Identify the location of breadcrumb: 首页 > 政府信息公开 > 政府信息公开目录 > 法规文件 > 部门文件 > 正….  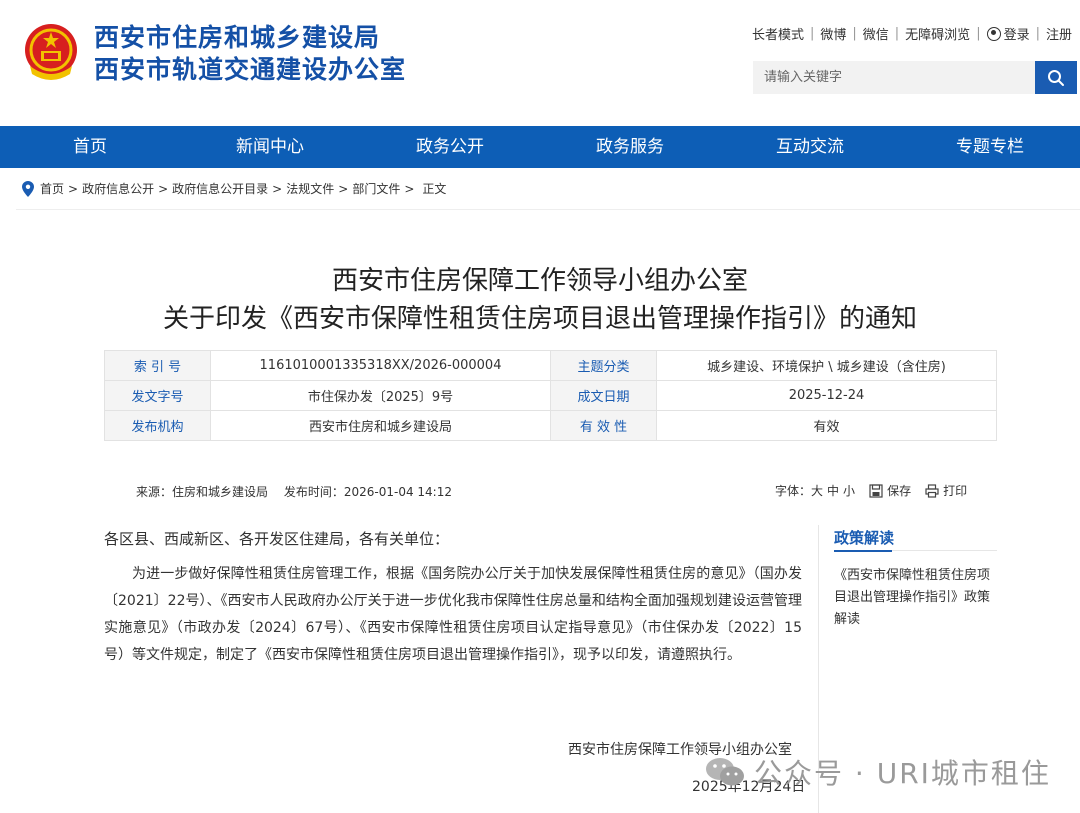
(234, 188).